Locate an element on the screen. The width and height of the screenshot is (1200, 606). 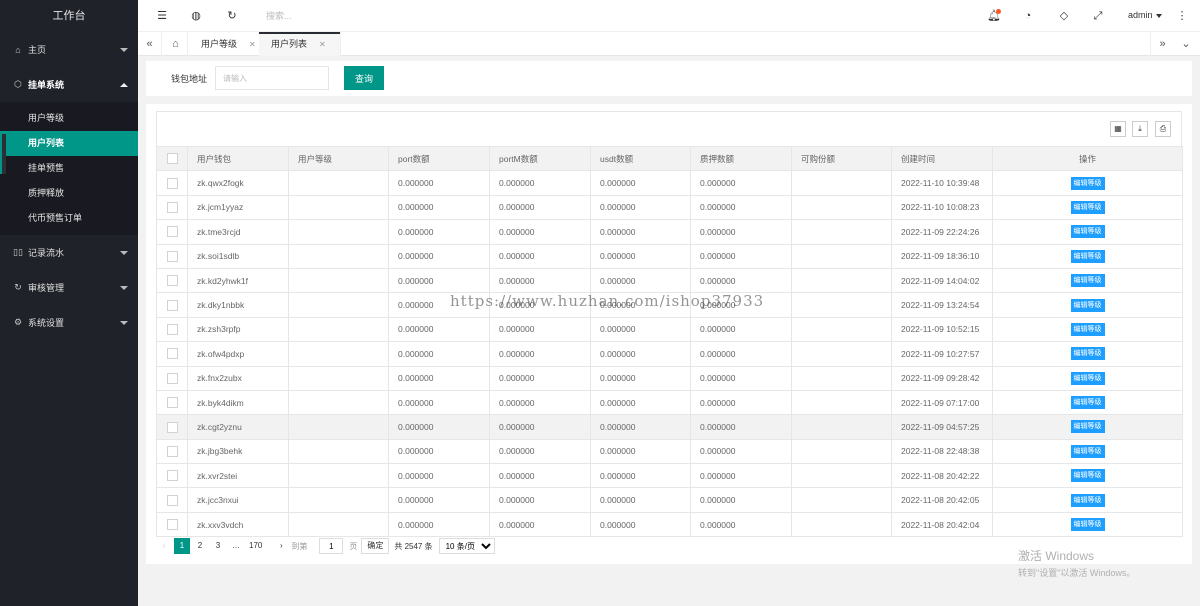
print-icon: ⎙ is located at coordinates (1163, 129).